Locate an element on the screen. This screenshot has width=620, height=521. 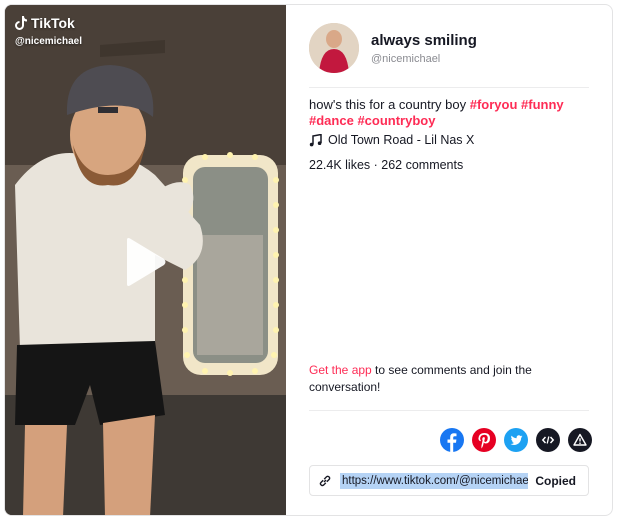
twitter-share-button is located at coordinates (516, 440).